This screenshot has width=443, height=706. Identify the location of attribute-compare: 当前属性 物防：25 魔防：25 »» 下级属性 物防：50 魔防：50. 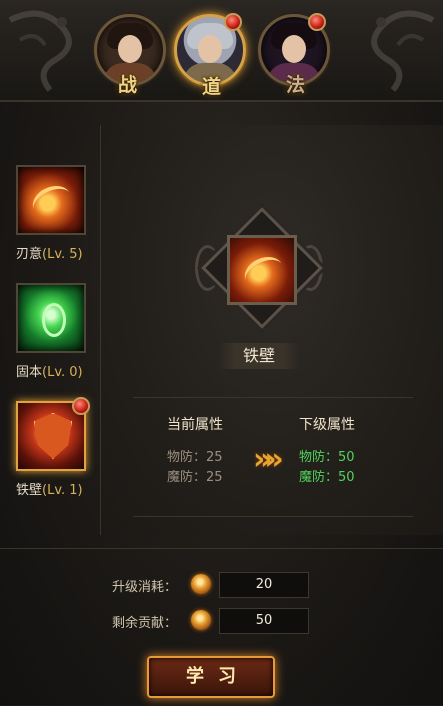
(273, 457).